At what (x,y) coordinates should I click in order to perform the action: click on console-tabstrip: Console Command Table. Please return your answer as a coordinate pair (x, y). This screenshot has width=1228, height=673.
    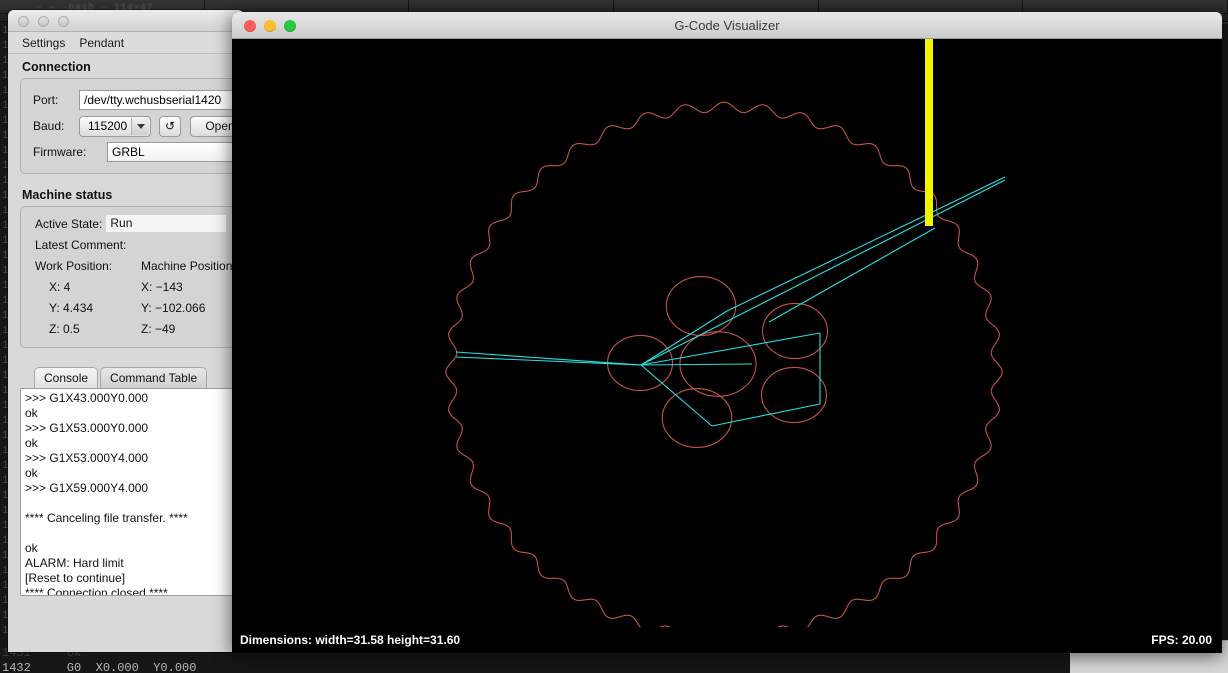
    Looking at the image, I should click on (139, 377).